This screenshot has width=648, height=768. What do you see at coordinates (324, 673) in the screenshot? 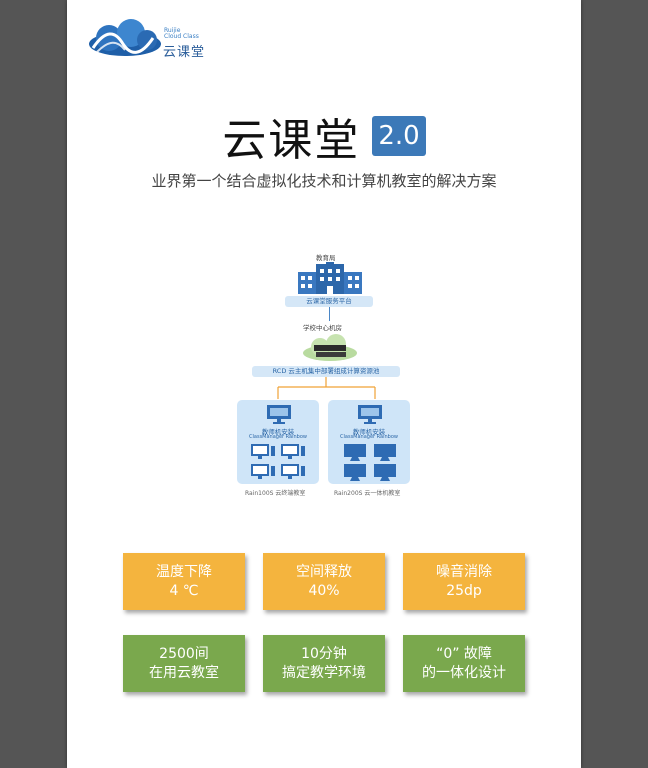
I see `card-line2: 搞定教学环境` at bounding box center [324, 673].